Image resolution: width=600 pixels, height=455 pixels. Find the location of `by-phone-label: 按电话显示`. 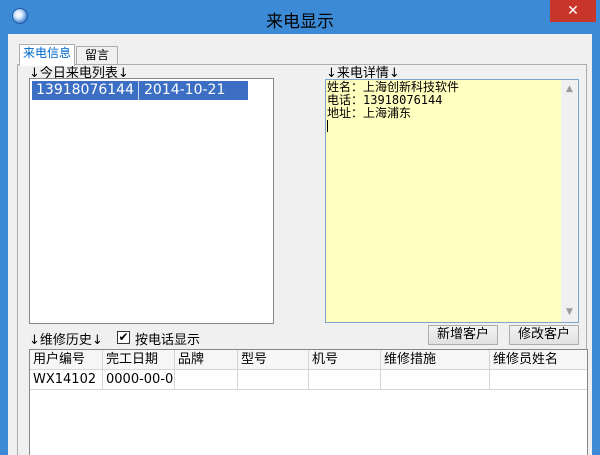

by-phone-label: 按电话显示 is located at coordinates (168, 340).